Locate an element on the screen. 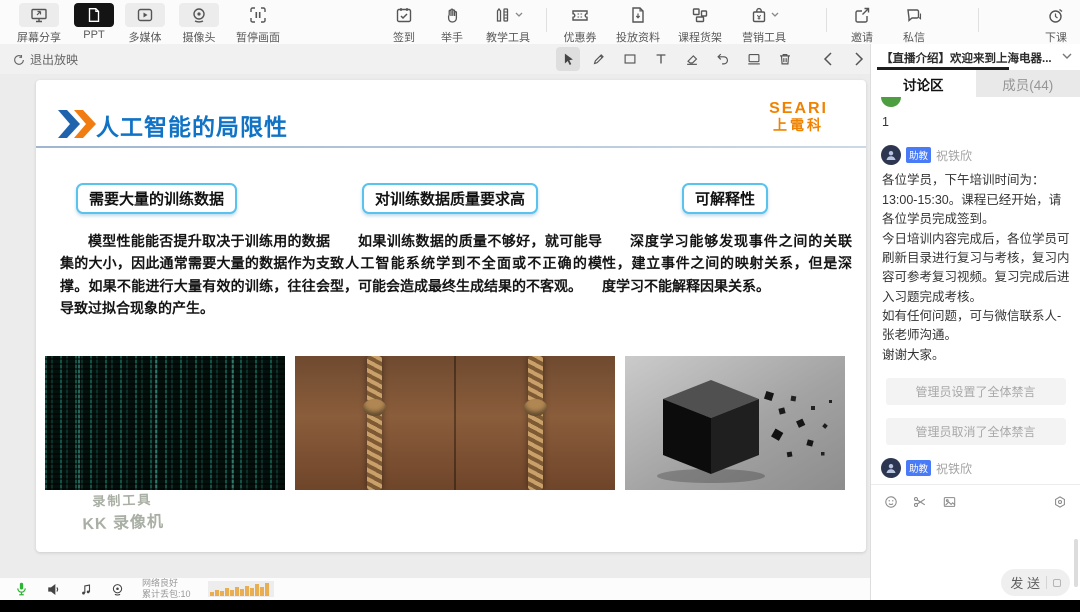 This screenshot has width=1080, height=612. trash-tool-icon is located at coordinates (785, 59).